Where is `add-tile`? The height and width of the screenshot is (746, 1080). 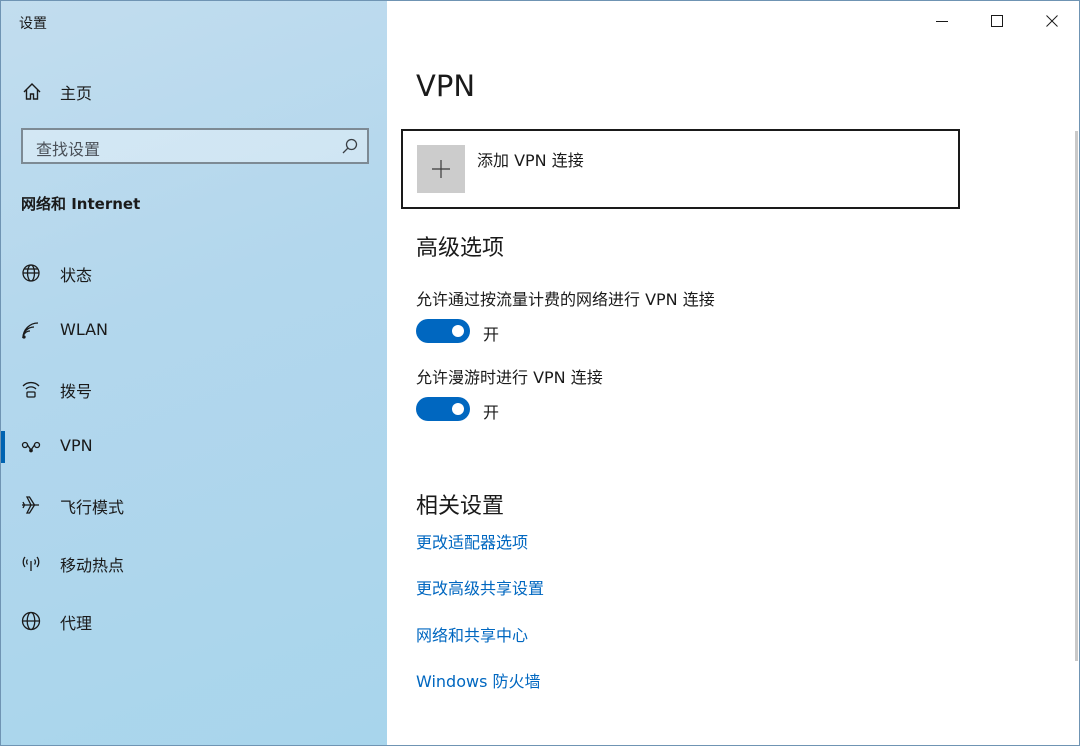
add-tile is located at coordinates (441, 169).